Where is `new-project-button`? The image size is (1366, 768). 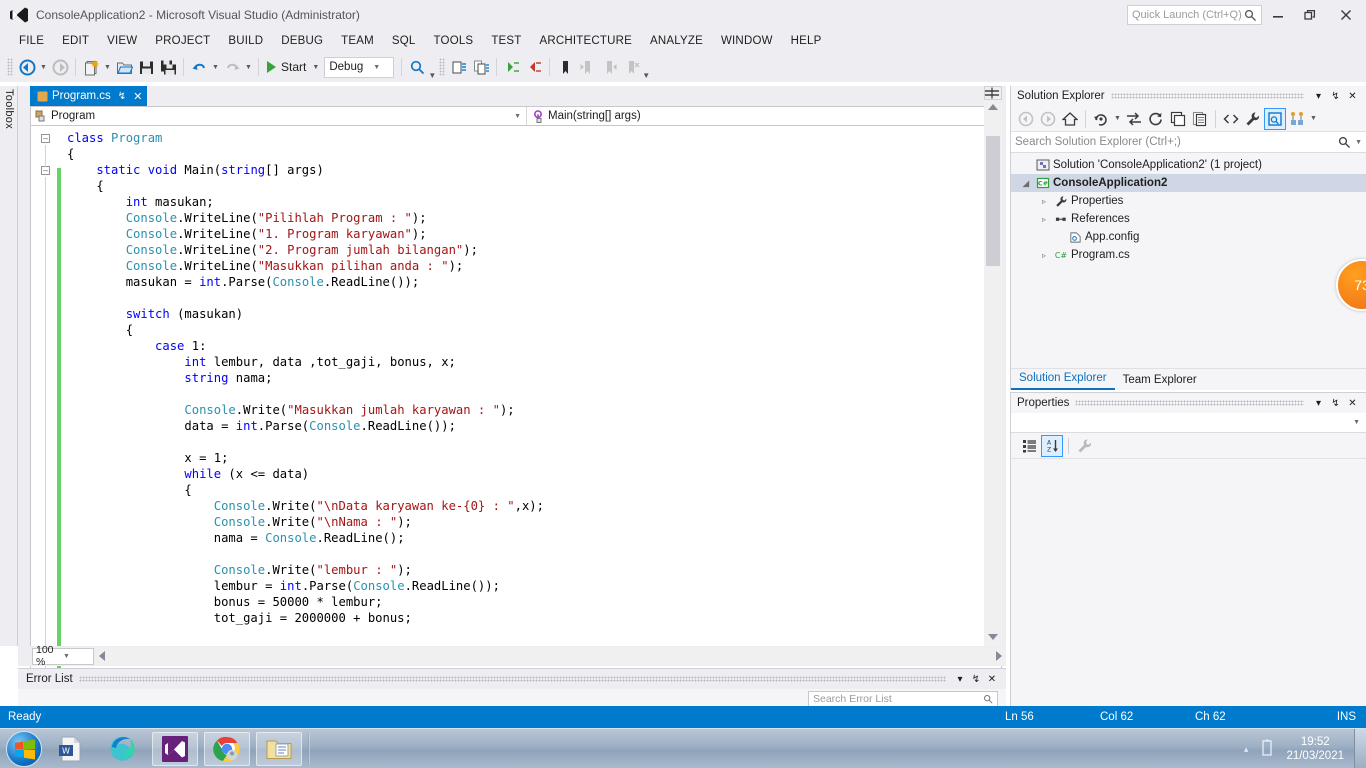
new-project-button is located at coordinates (91, 67).